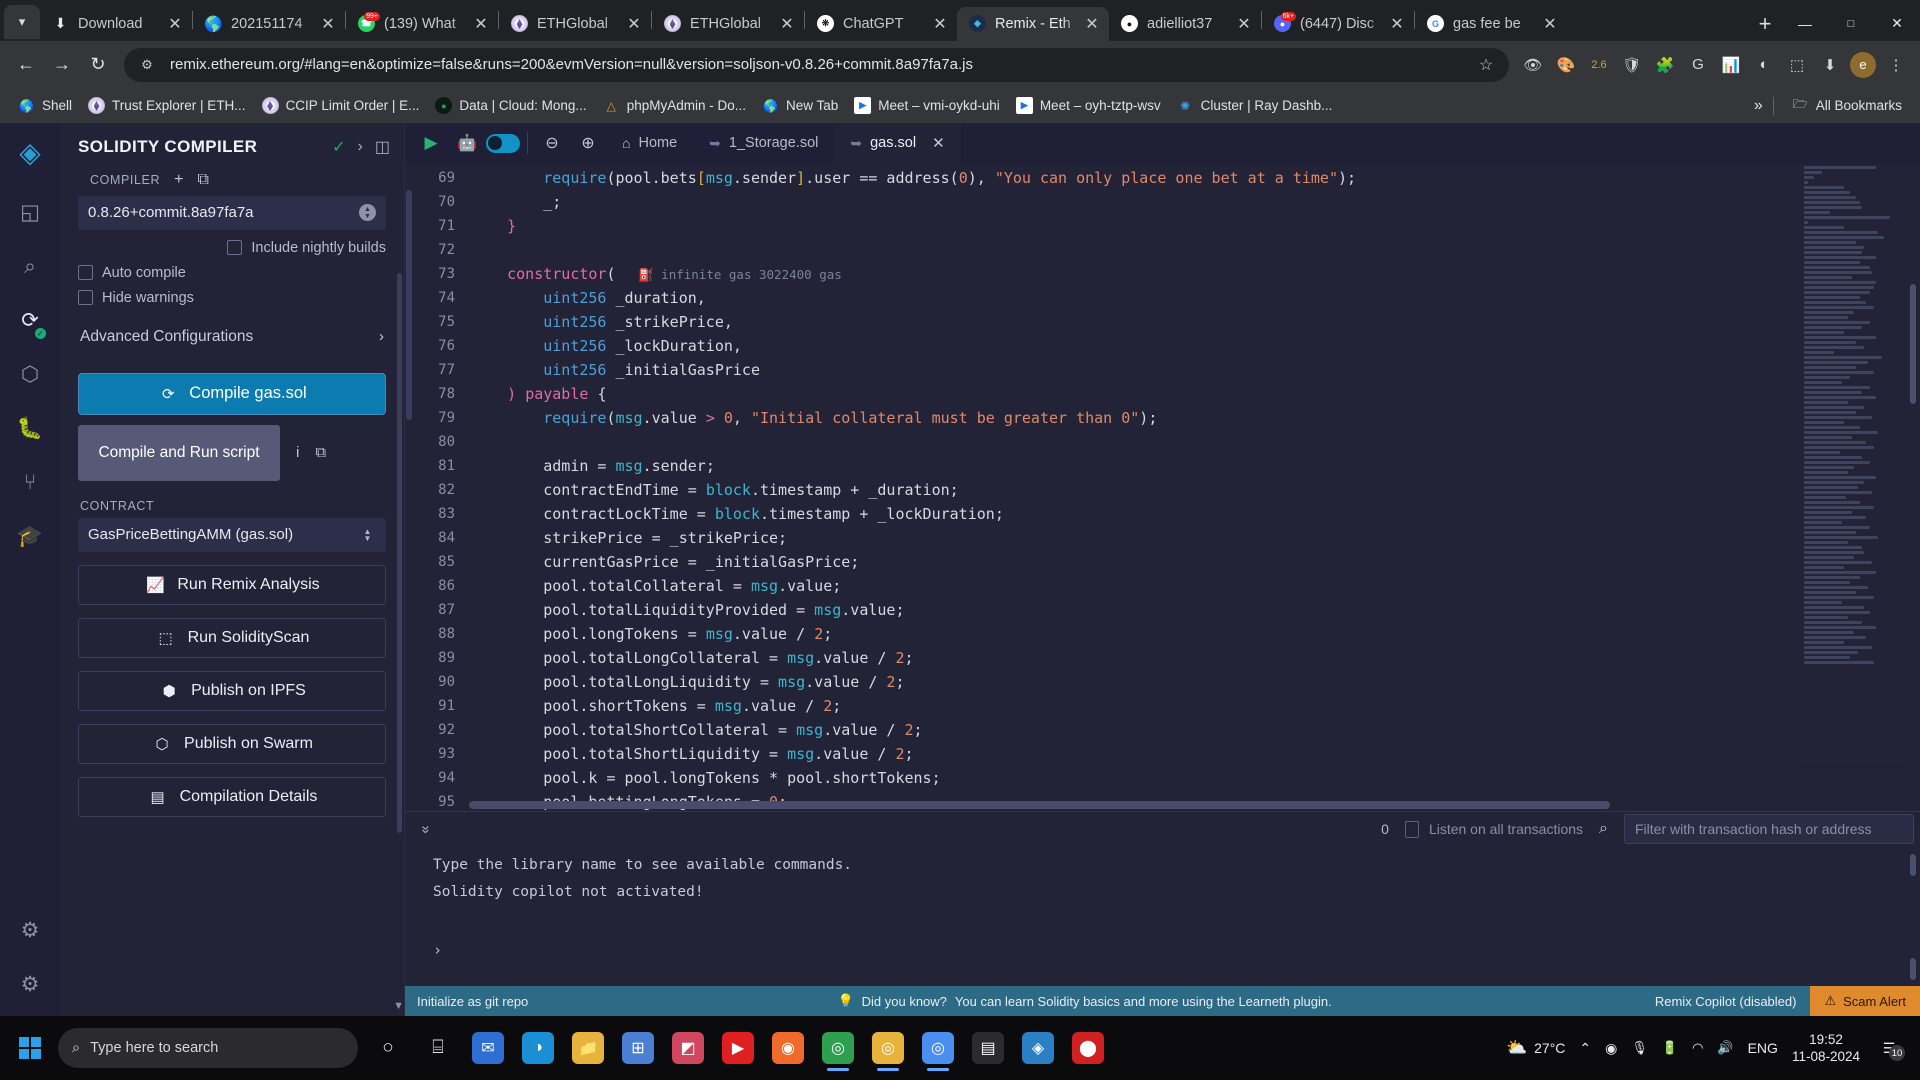 The width and height of the screenshot is (1920, 1080). What do you see at coordinates (1896, 65) in the screenshot?
I see `kebab-menu-icon: ⋮` at bounding box center [1896, 65].